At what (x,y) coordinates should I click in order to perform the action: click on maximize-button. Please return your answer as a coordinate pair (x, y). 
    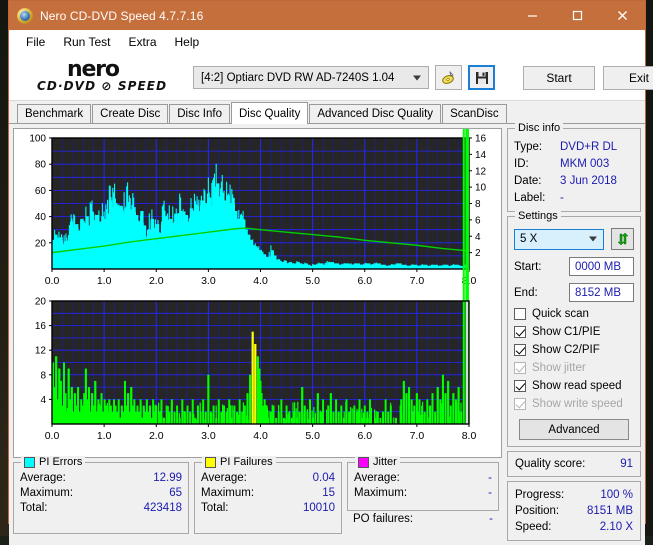
    Looking at the image, I should click on (577, 15).